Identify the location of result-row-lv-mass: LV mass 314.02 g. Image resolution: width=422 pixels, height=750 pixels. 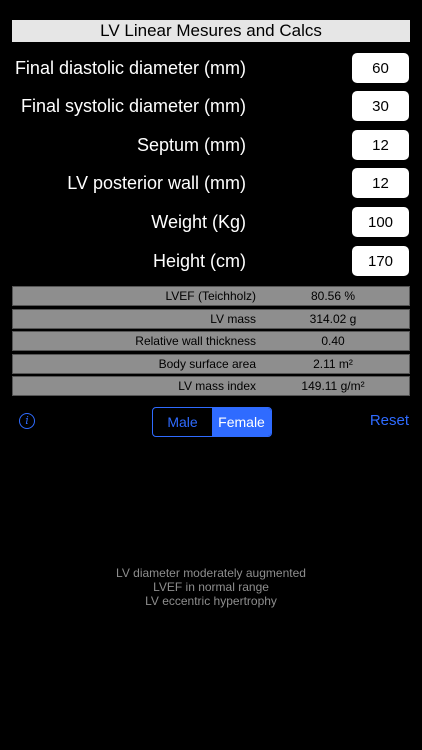
(211, 318).